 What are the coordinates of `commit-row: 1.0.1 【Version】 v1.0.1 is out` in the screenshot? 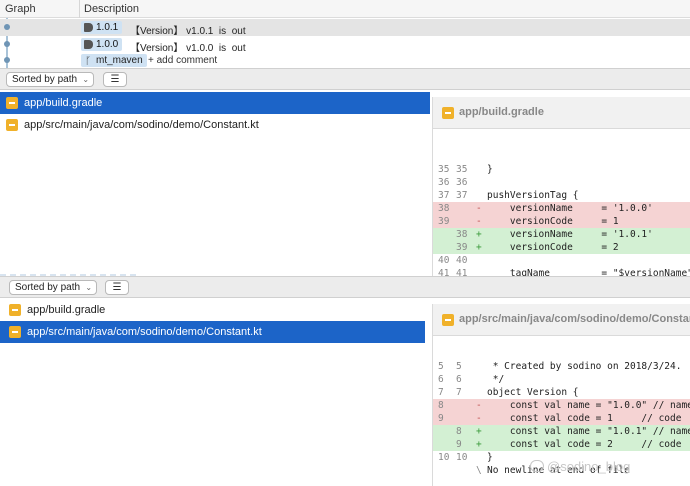 It's located at (345, 28).